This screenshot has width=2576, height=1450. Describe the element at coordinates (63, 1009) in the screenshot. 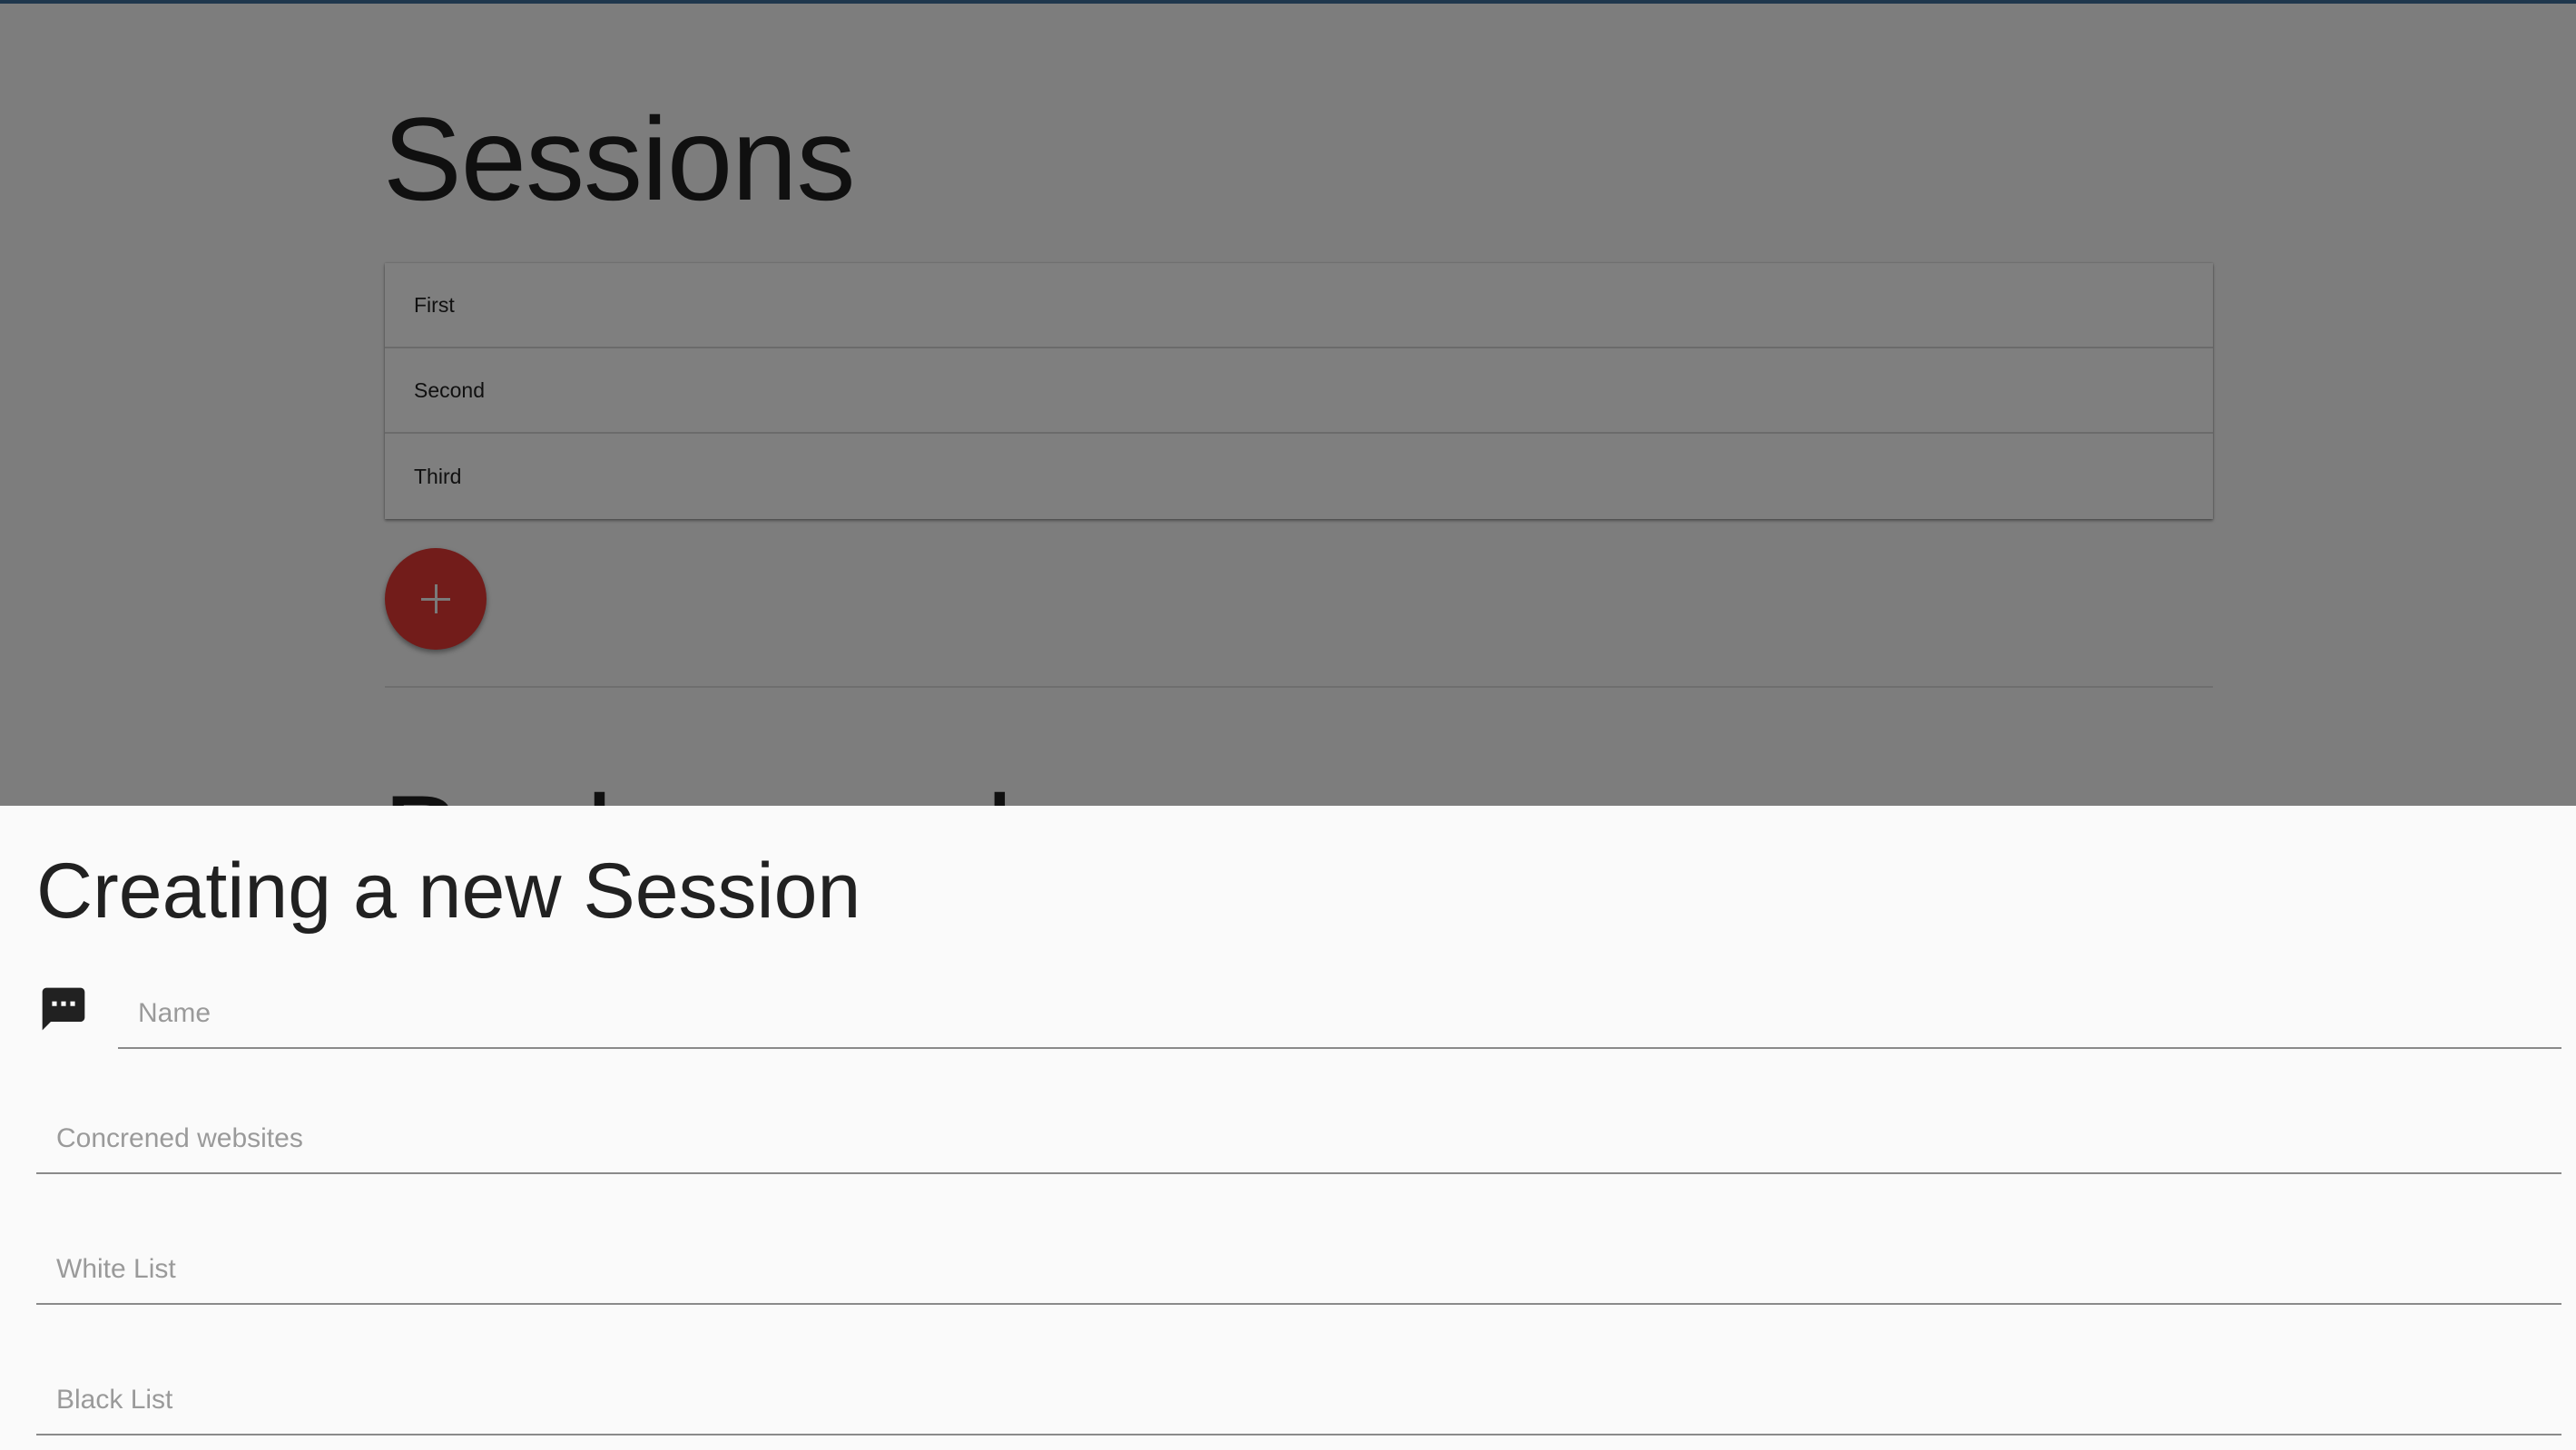

I see `chat-bubble-icon` at that location.